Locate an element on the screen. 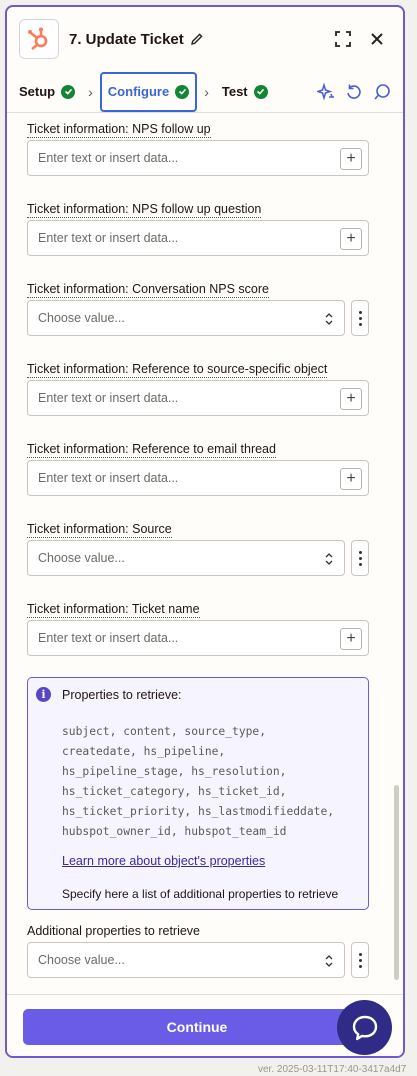 This screenshot has width=417, height=1076. tab-setup: Setup is located at coordinates (47, 92).